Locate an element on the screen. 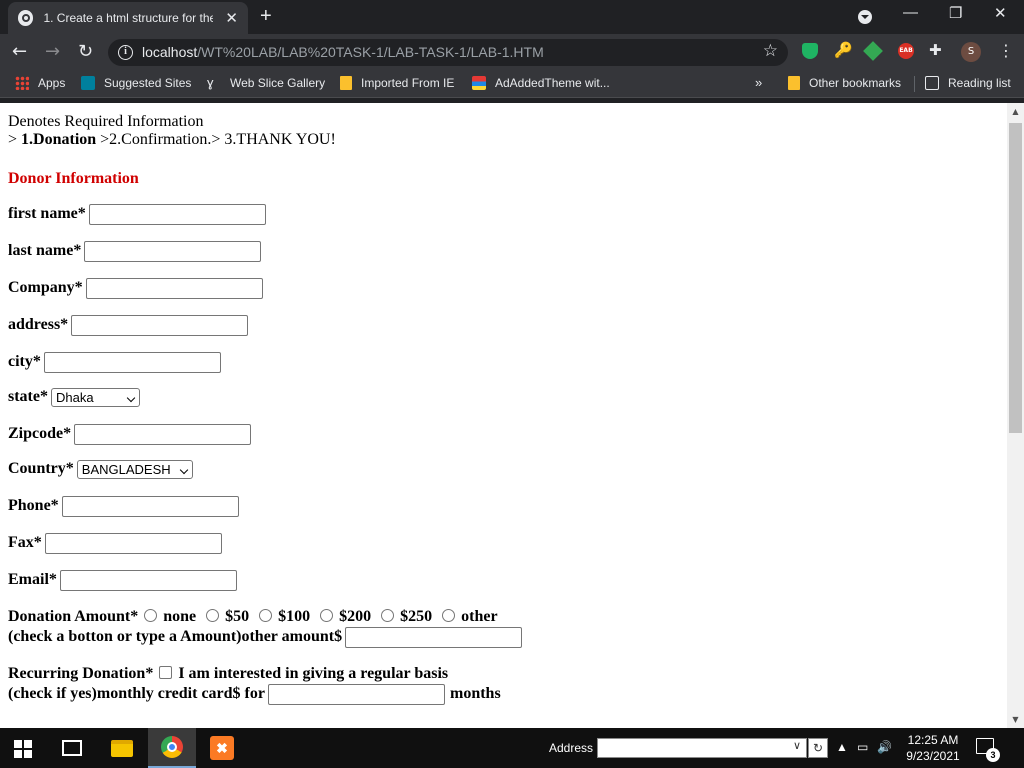 Image resolution: width=1024 pixels, height=768 pixels. email-label: Email* is located at coordinates (32, 580).